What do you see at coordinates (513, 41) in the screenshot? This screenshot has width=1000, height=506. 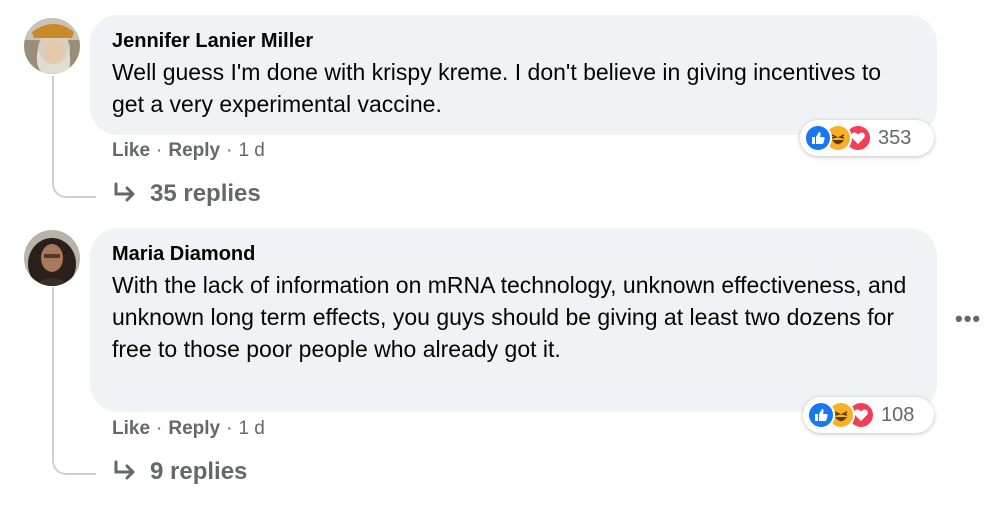 I see `comment-author: Jennifer Lanier Miller` at bounding box center [513, 41].